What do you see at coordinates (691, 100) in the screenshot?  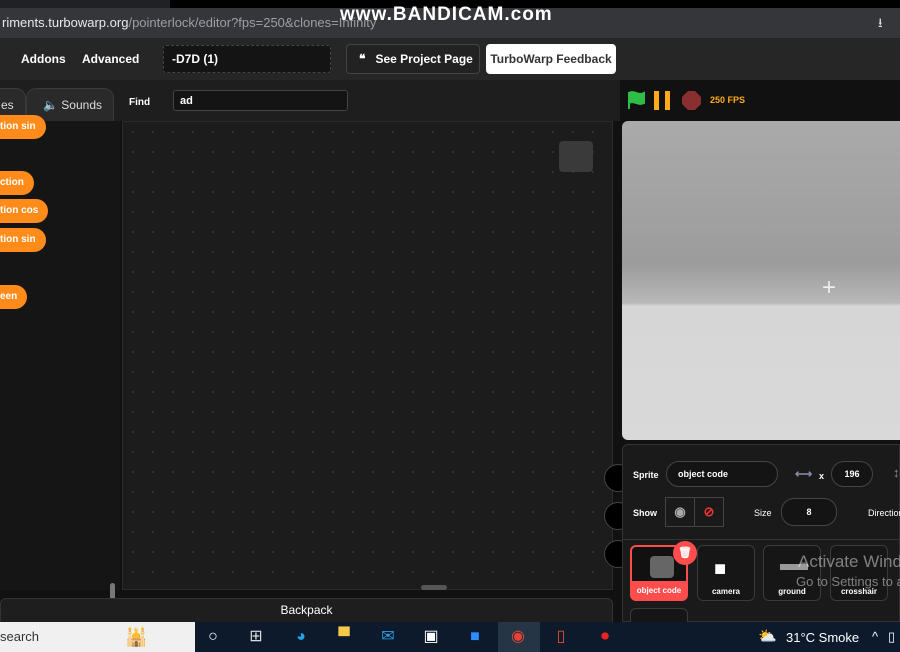 I see `stop-icon` at bounding box center [691, 100].